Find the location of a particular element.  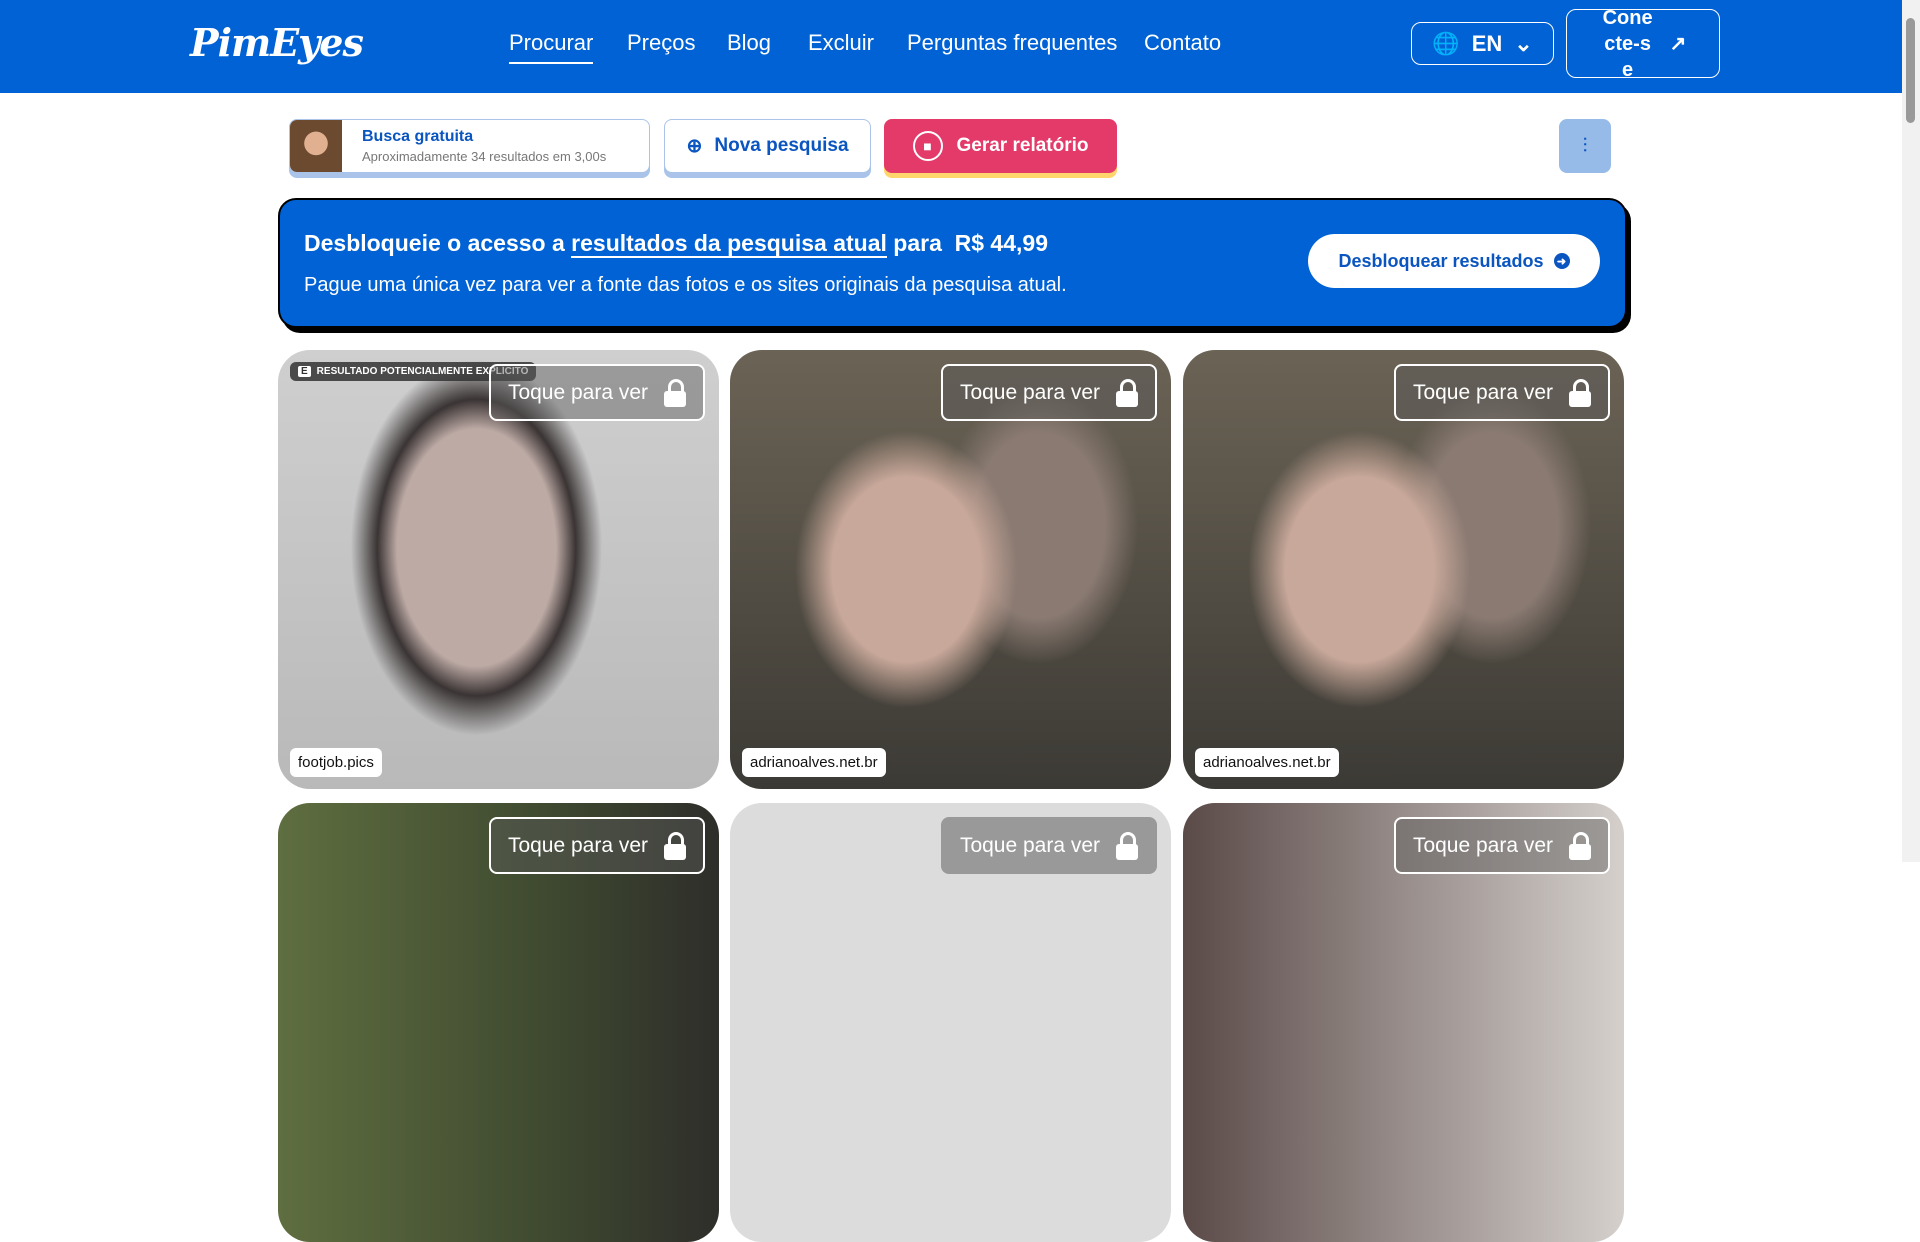

generate-report-label: Gerar relatório is located at coordinates (1022, 145).